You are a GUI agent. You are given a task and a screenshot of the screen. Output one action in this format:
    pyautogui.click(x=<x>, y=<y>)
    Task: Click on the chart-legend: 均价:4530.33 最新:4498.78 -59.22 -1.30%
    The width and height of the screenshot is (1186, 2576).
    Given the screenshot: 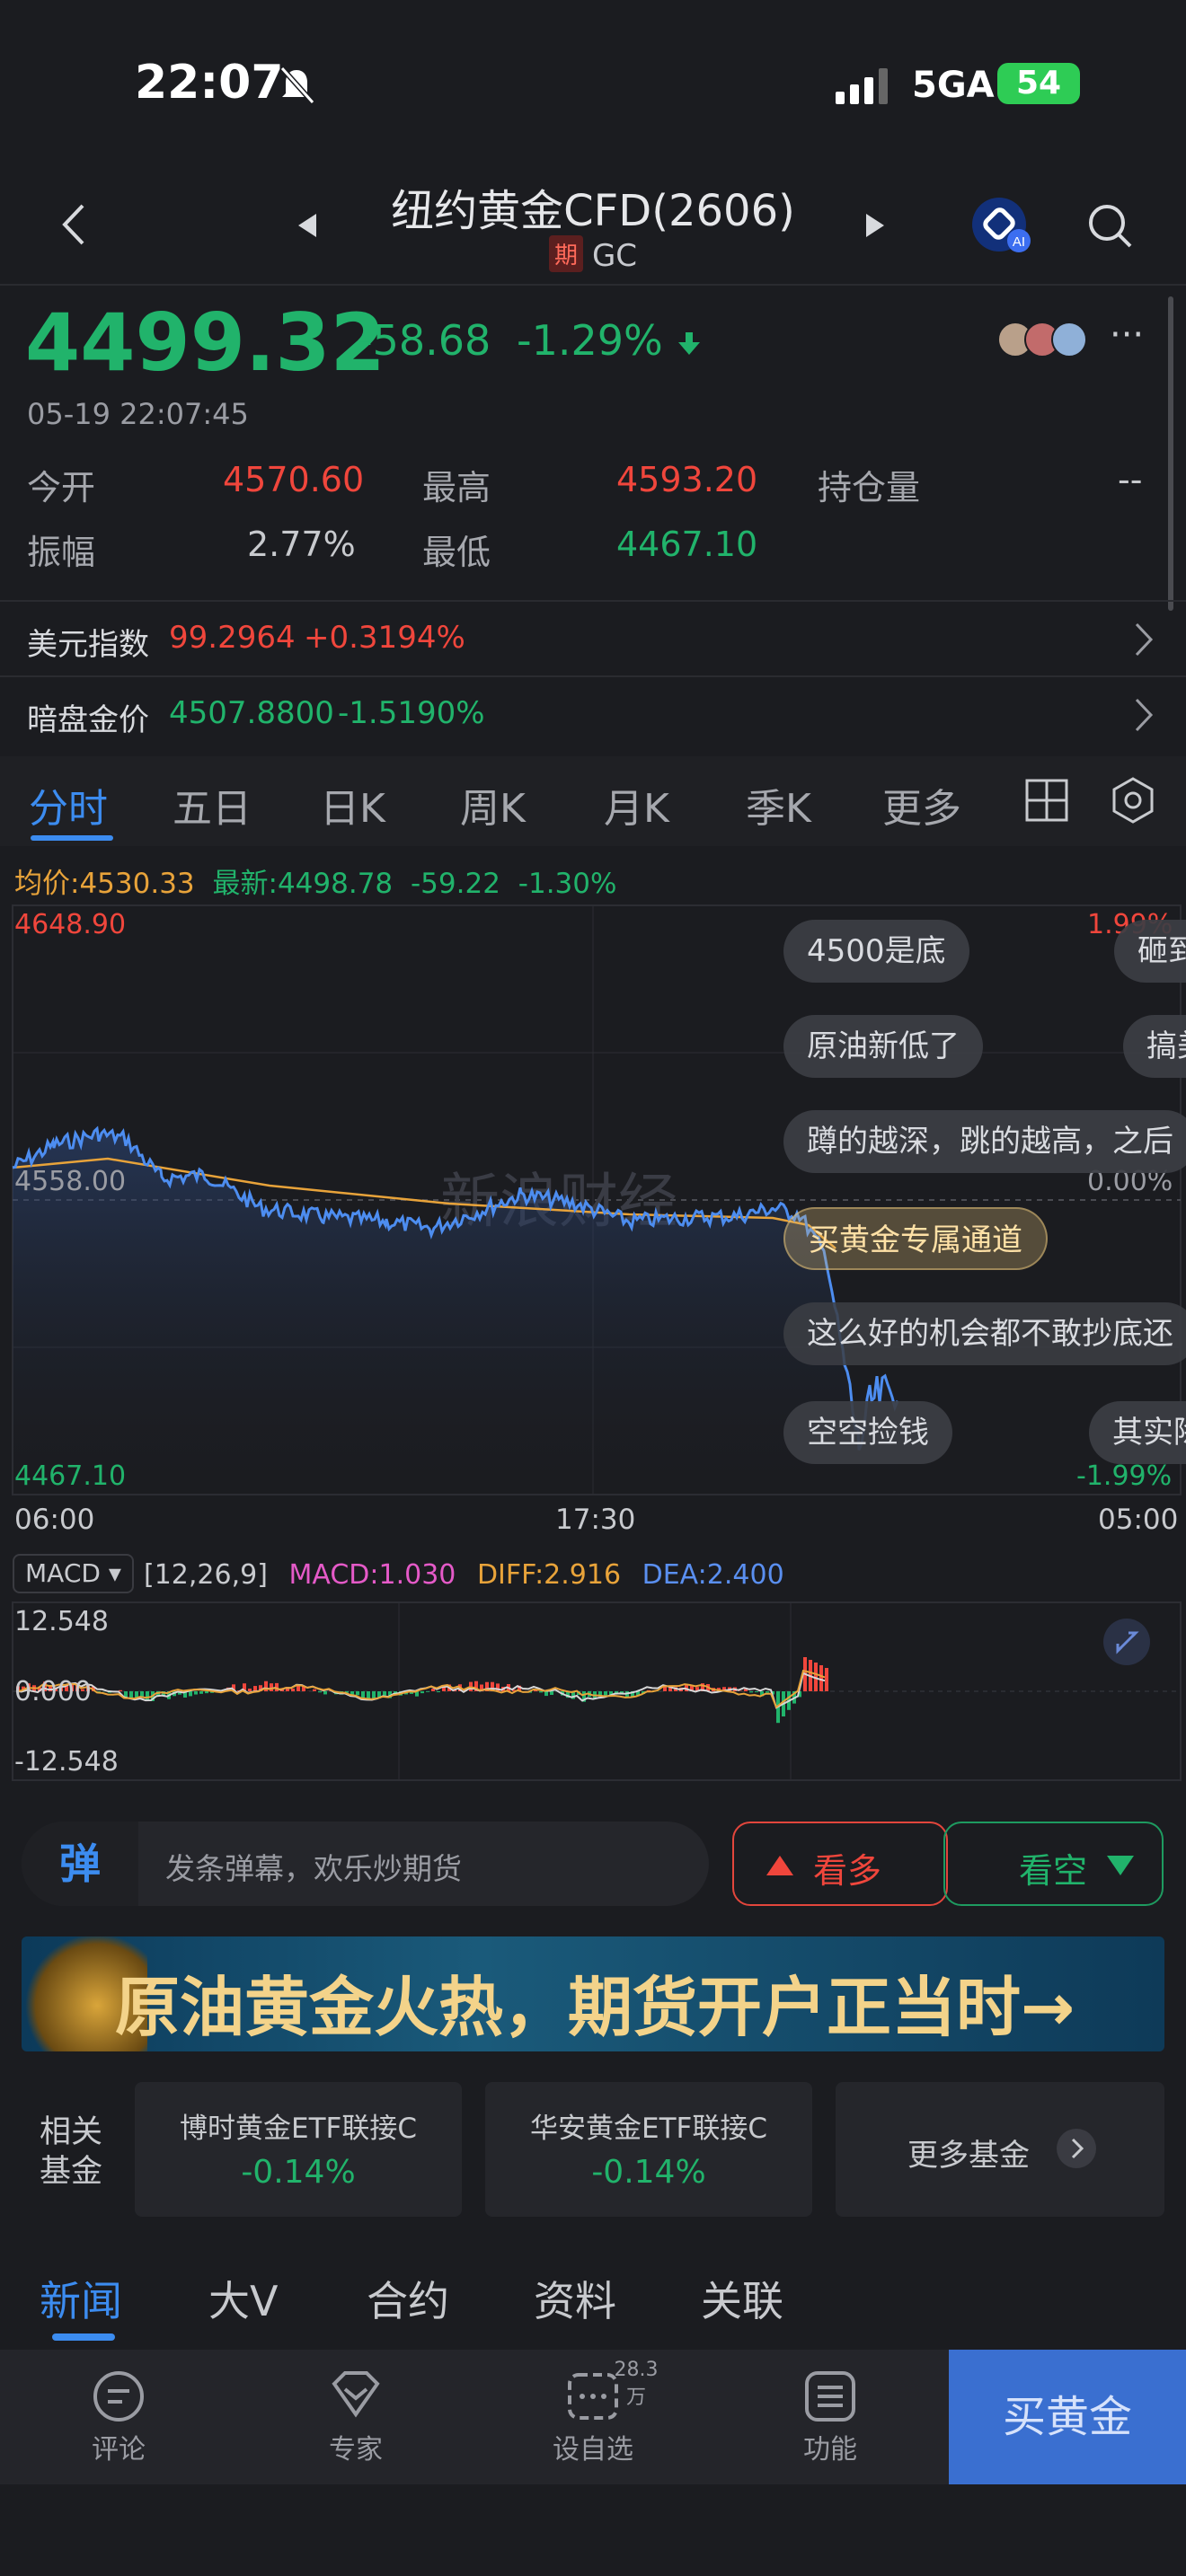 What is the action you would take?
    pyautogui.click(x=315, y=880)
    